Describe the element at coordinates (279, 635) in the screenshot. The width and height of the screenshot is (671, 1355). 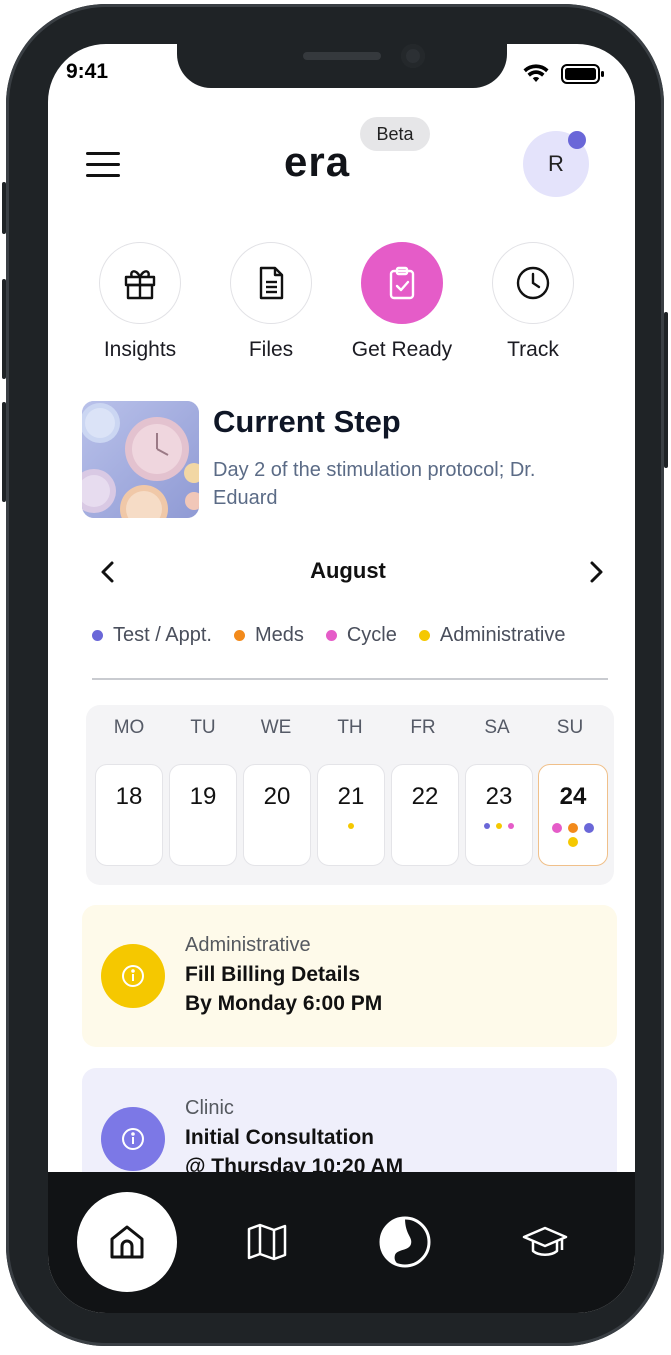
I see `legend-label: Meds` at that location.